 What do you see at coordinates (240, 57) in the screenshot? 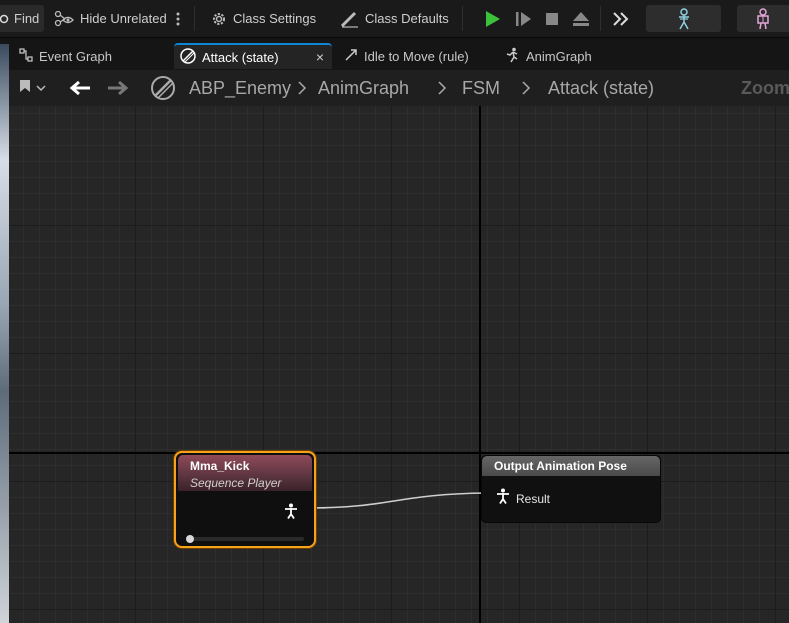
I see `tab-label: Attack (state)` at bounding box center [240, 57].